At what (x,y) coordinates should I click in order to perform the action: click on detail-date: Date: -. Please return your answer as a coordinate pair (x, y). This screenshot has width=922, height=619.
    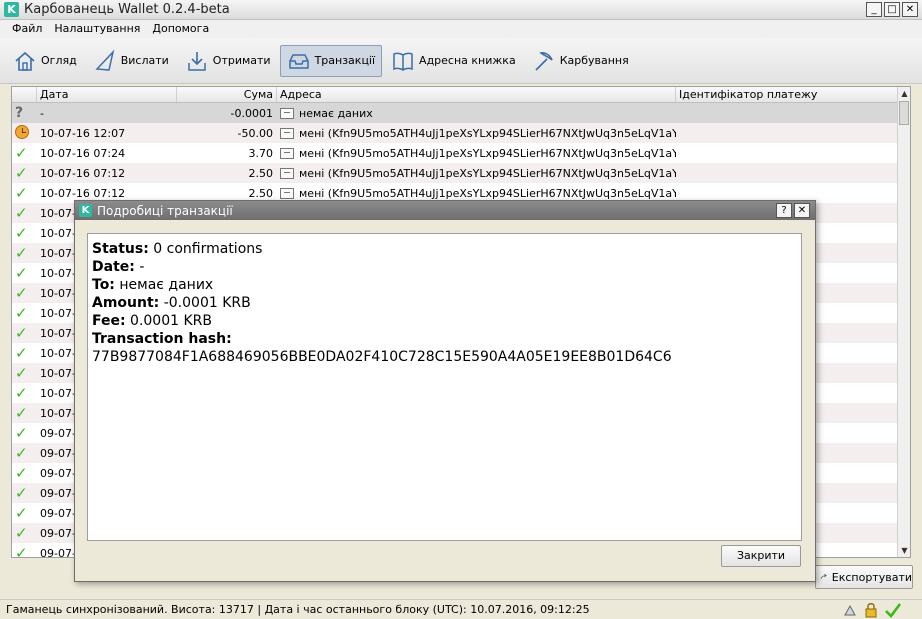
    Looking at the image, I should click on (118, 267).